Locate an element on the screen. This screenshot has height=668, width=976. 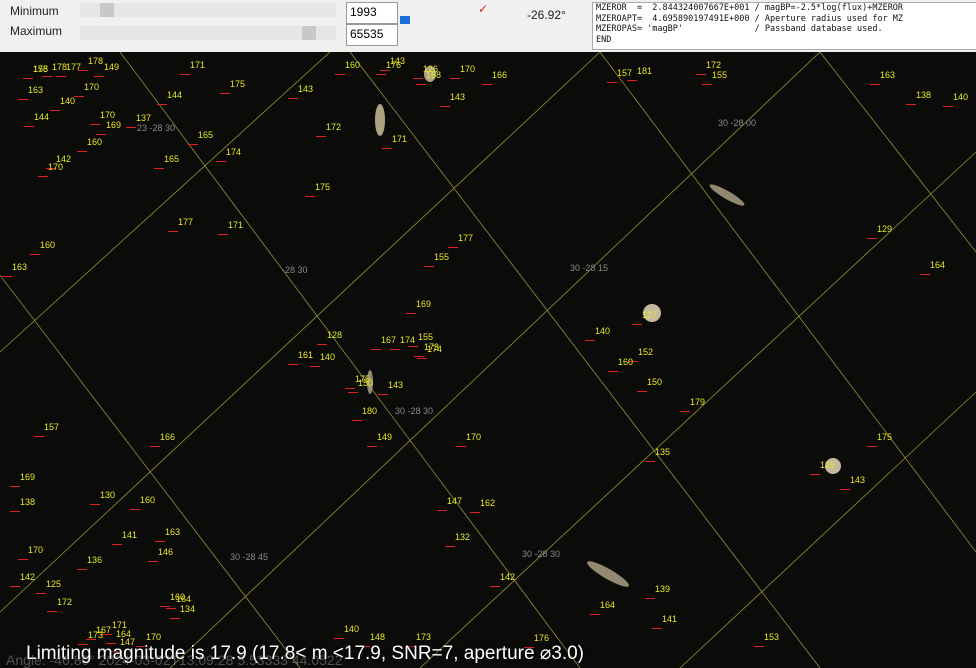
star-magnitude-label: 130 is located at coordinates (108, 495).